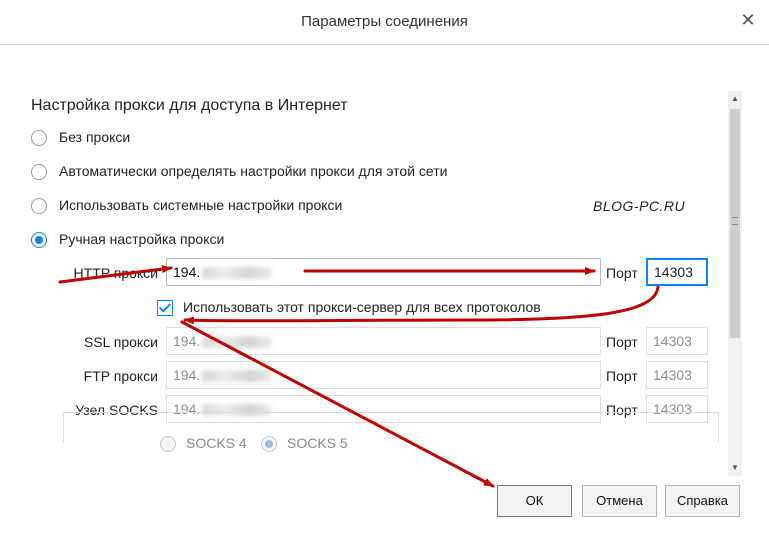 This screenshot has height=533, width=769. I want to click on window-title: Параметры соединения, so click(384, 21).